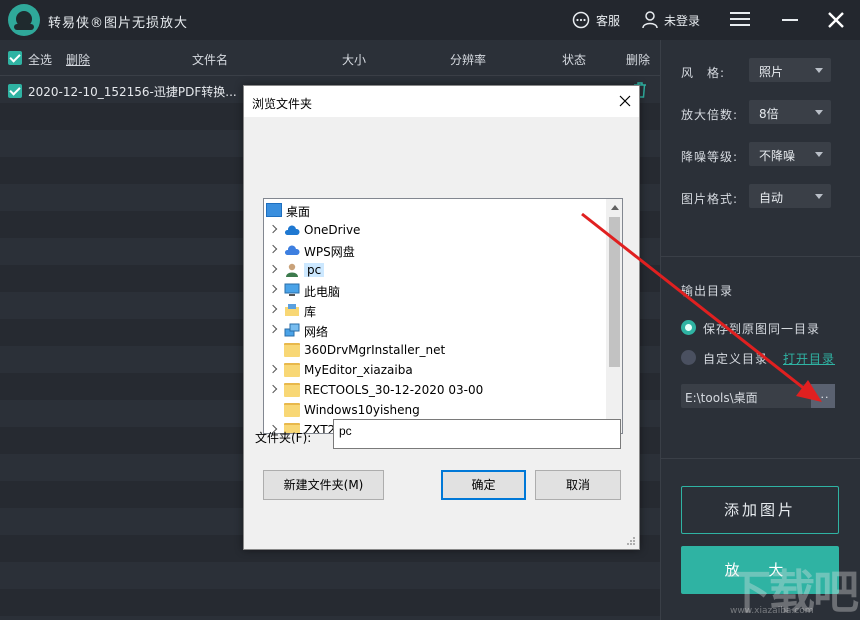 The width and height of the screenshot is (860, 620). What do you see at coordinates (292, 310) in the screenshot?
I see `library-icon` at bounding box center [292, 310].